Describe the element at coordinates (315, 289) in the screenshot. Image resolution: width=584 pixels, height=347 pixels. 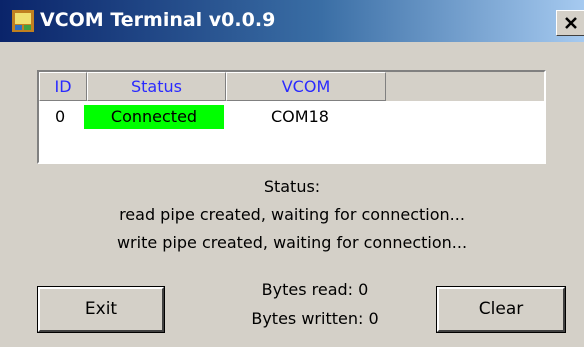
I see `bytes-read-label: Bytes read: 0` at that location.